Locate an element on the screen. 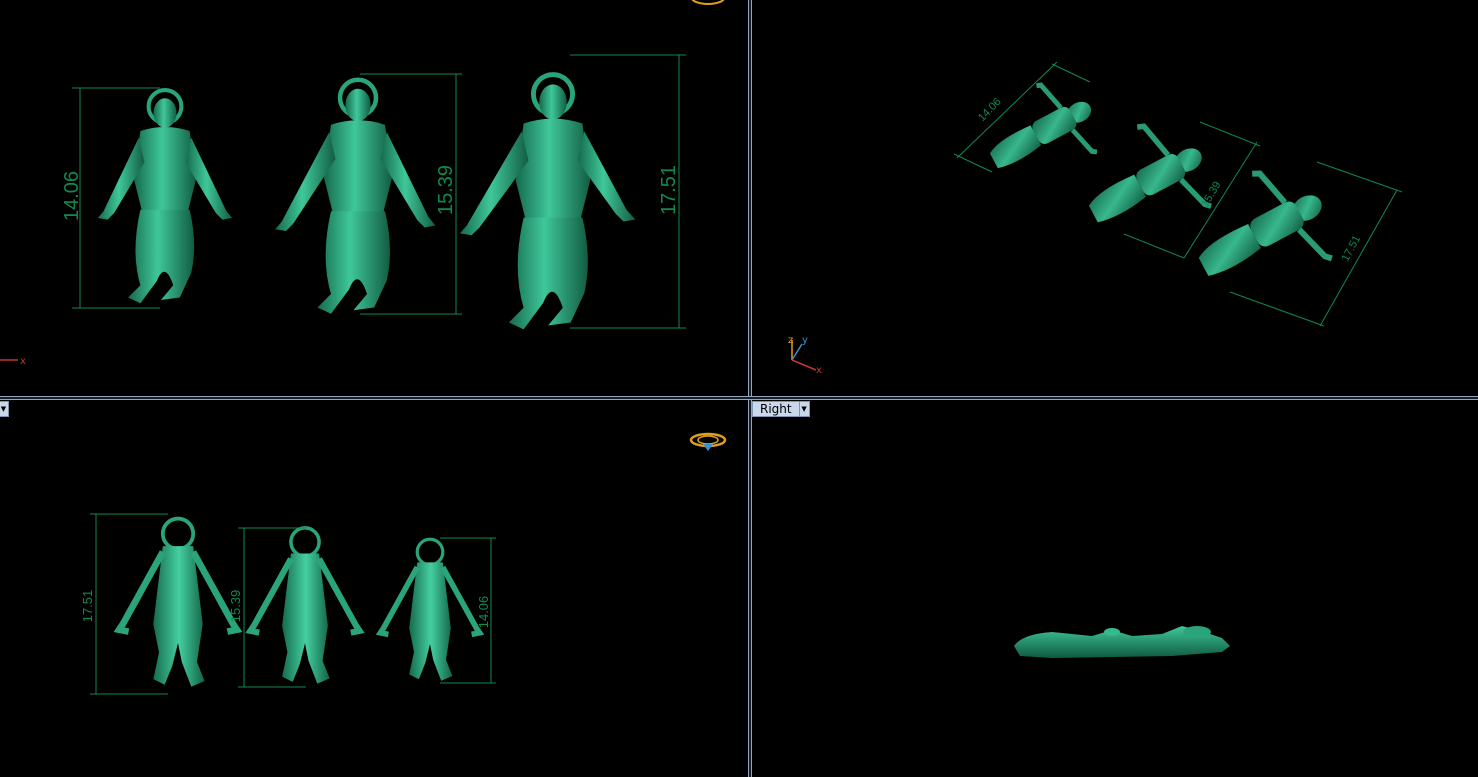 The image size is (1478, 777). figure-model-side is located at coordinates (1122, 642).